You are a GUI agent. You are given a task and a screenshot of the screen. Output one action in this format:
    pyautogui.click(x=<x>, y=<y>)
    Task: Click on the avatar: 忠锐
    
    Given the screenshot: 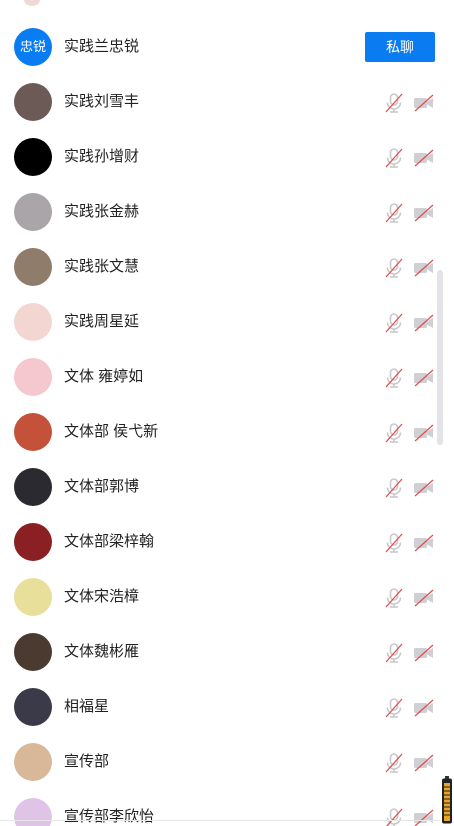 What is the action you would take?
    pyautogui.click(x=33, y=47)
    